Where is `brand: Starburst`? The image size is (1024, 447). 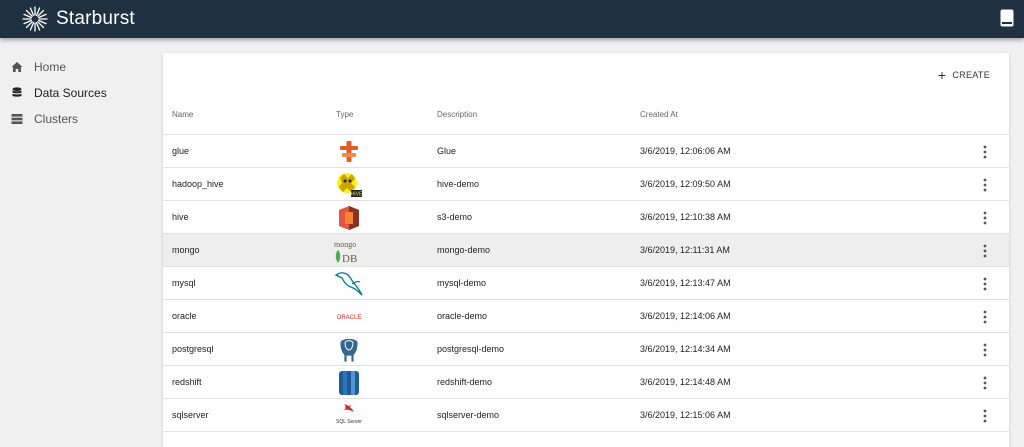 brand: Starburst is located at coordinates (78, 19).